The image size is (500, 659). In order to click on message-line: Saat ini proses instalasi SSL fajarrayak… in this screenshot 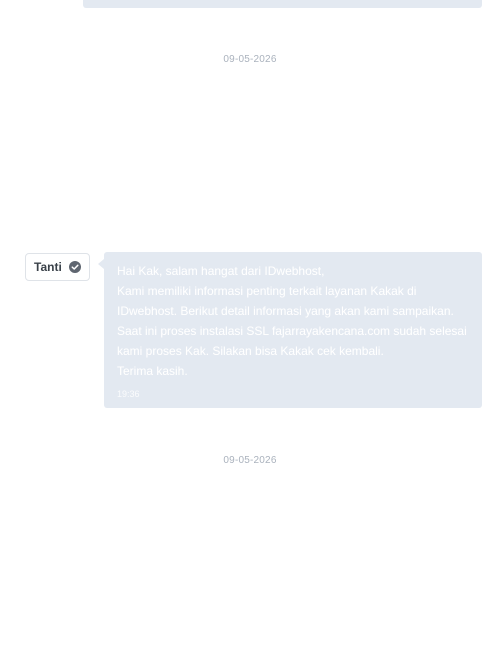, I will do `click(292, 331)`.